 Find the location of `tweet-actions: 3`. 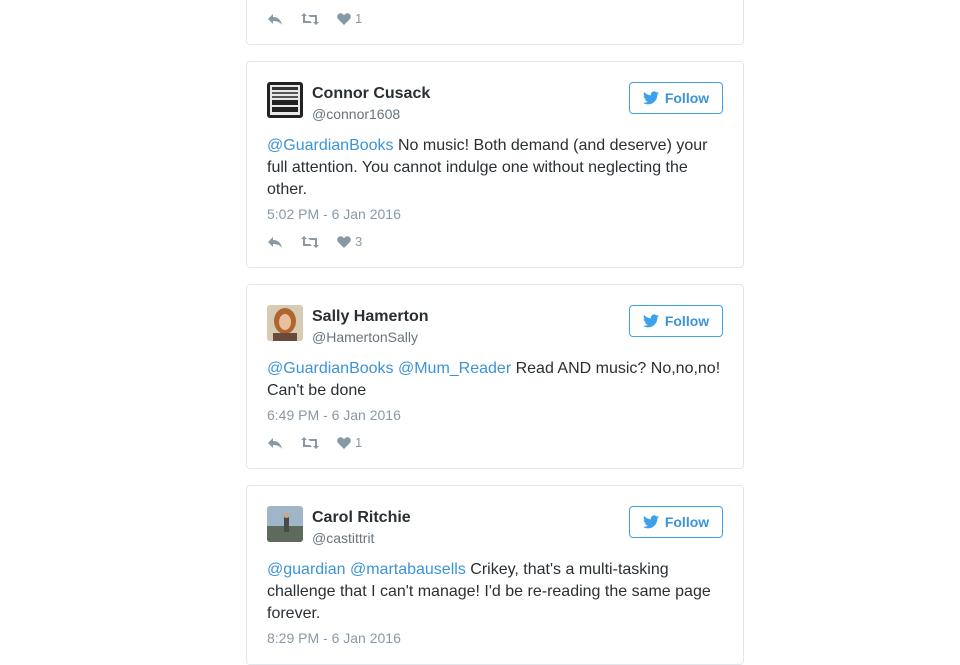

tweet-actions: 3 is located at coordinates (323, 241).